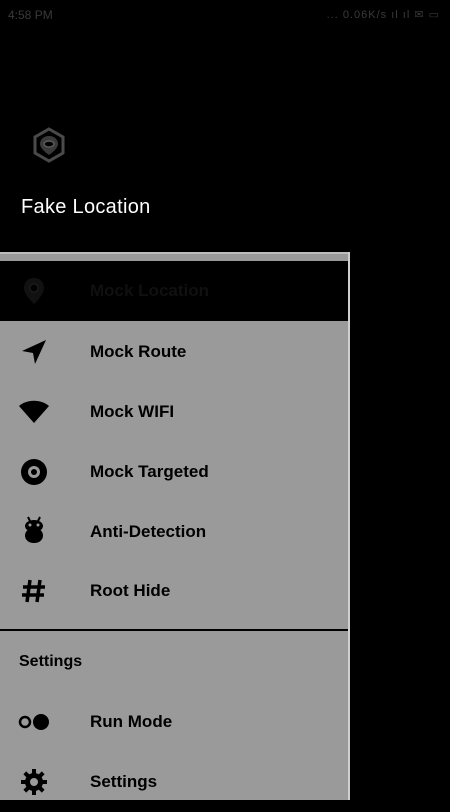 The height and width of the screenshot is (812, 450). I want to click on hash-icon, so click(34, 591).